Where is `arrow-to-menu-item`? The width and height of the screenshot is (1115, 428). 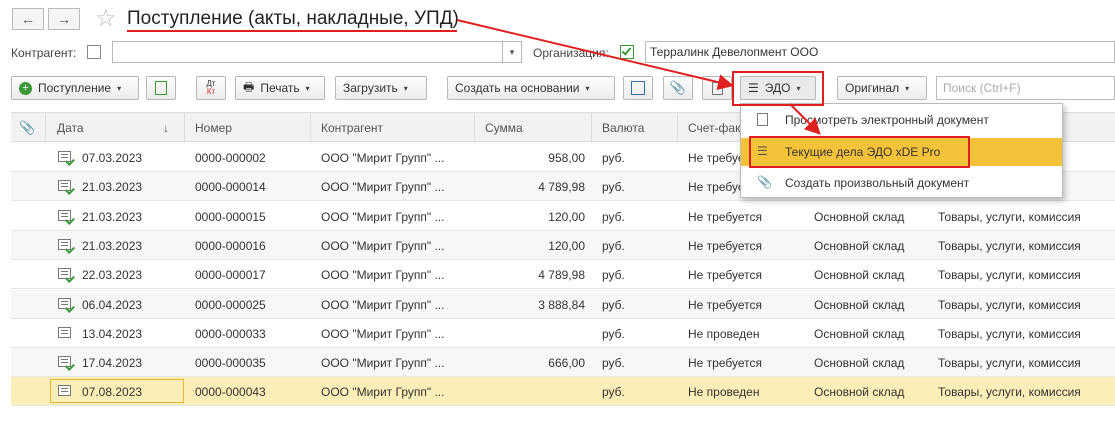 arrow-to-menu-item is located at coordinates (805, 119).